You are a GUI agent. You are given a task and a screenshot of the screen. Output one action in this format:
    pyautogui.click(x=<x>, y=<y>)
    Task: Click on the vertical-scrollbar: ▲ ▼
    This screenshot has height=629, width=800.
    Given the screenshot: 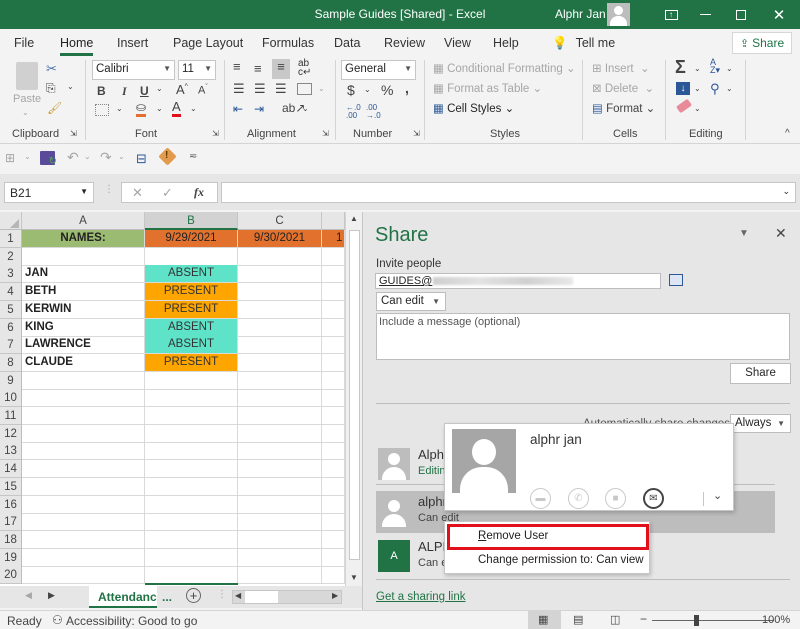 What is the action you would take?
    pyautogui.click(x=353, y=399)
    